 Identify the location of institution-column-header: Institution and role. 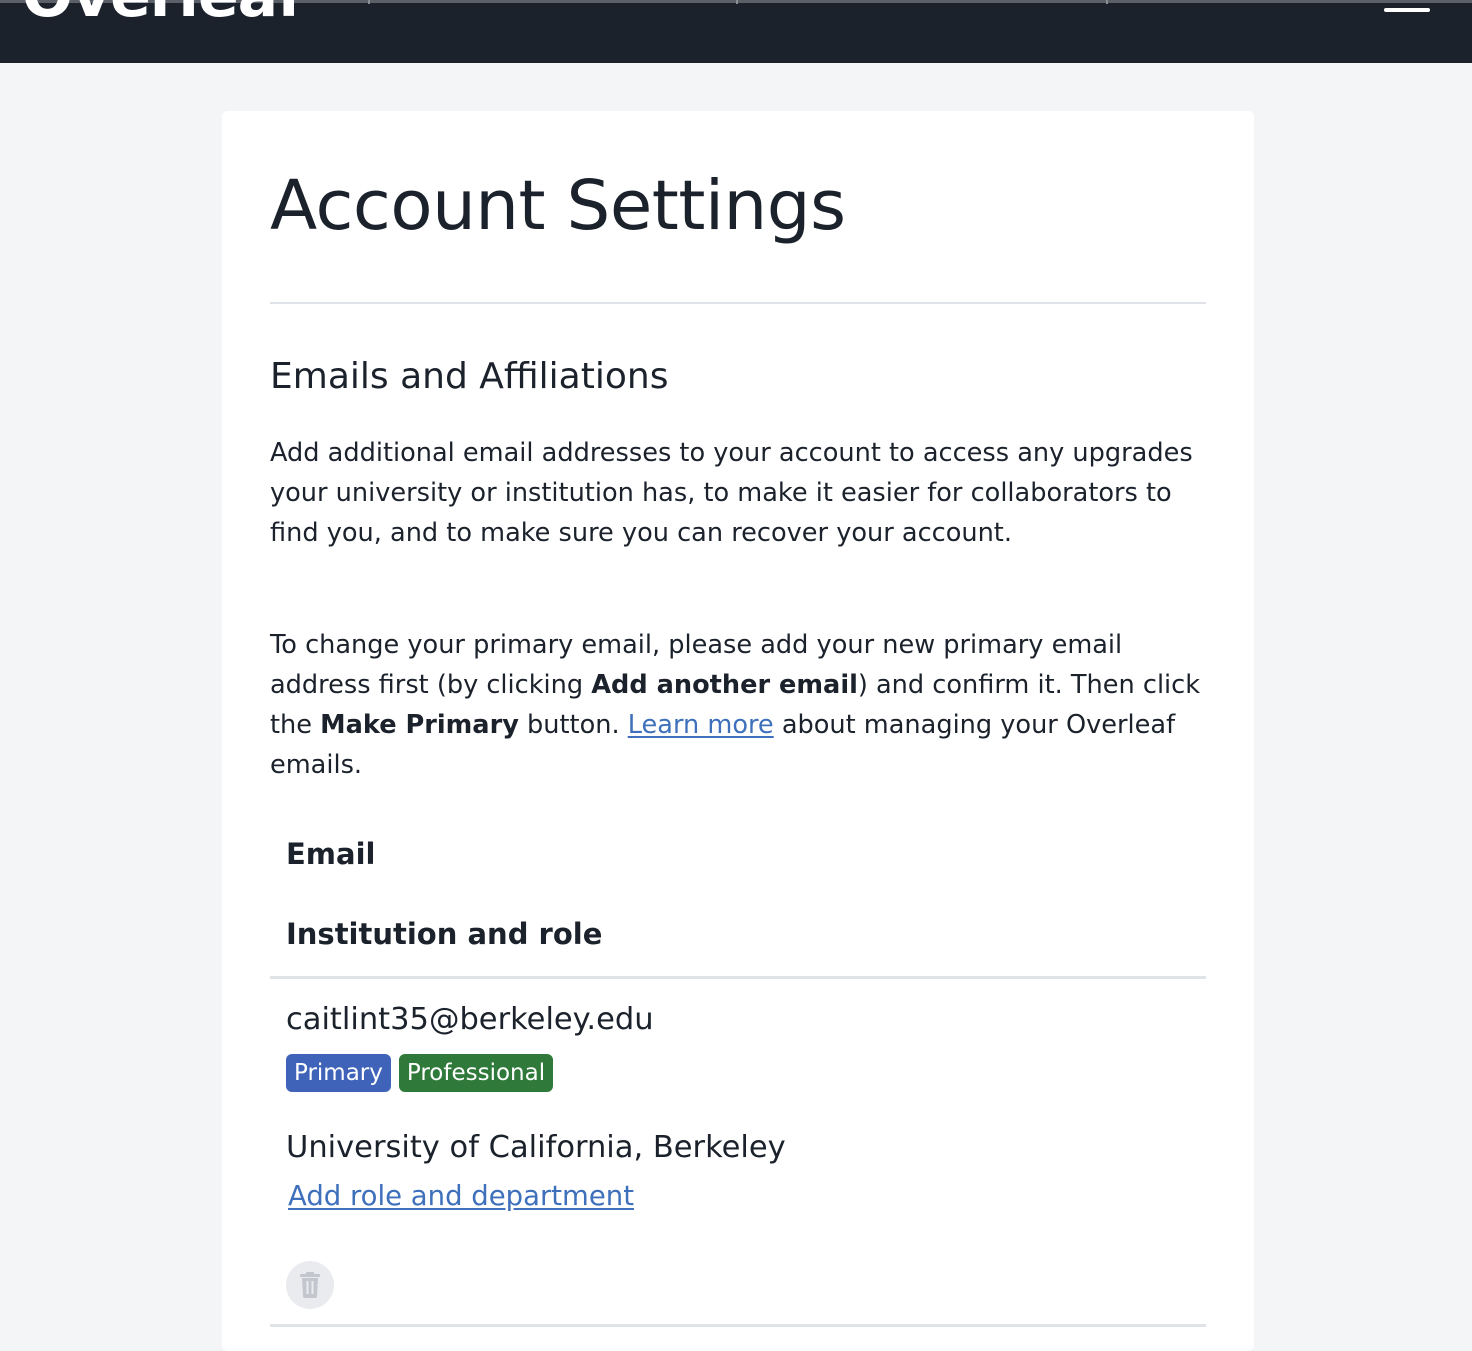
(444, 934).